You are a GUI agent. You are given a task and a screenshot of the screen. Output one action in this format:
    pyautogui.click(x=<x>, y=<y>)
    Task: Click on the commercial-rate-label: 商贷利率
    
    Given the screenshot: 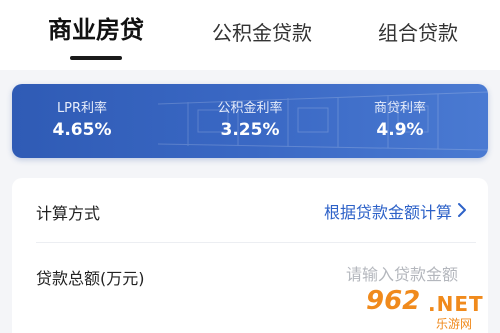 What is the action you would take?
    pyautogui.click(x=399, y=108)
    